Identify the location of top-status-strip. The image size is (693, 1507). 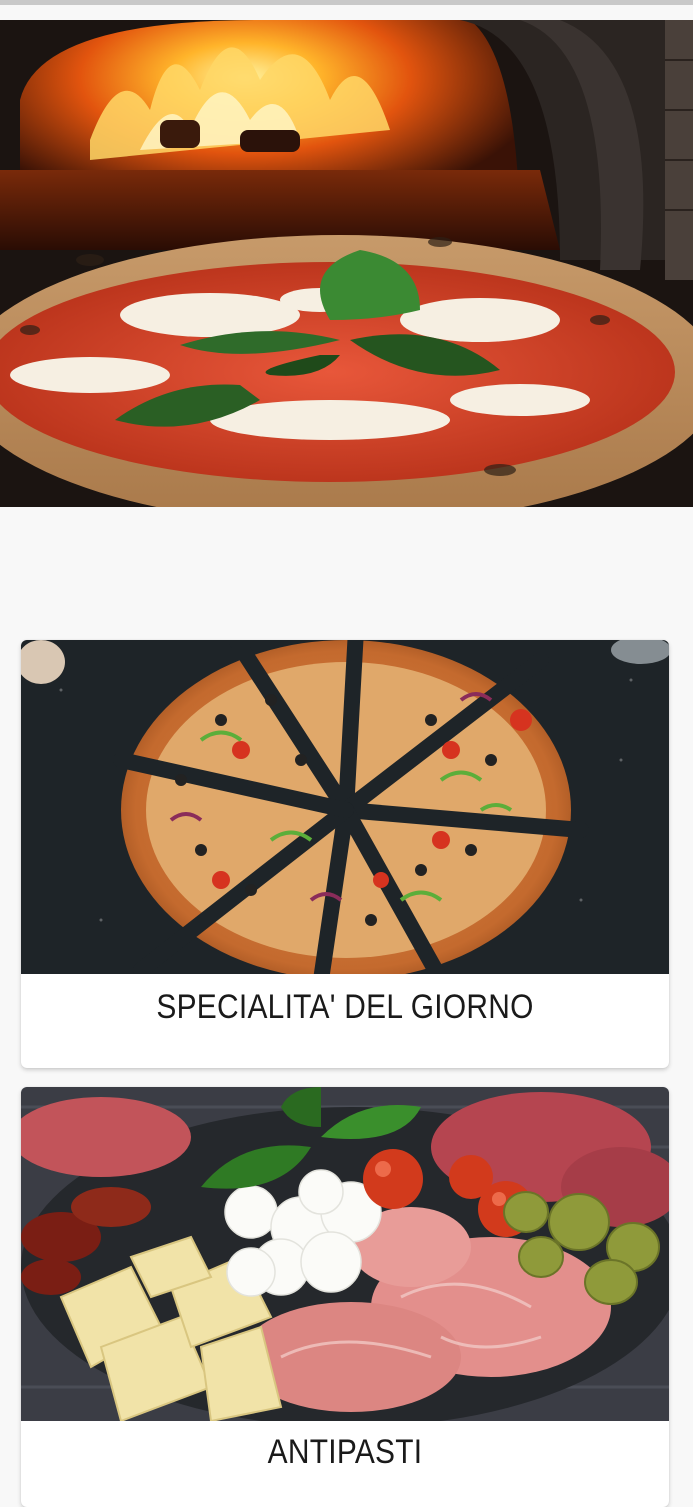
(346, 2).